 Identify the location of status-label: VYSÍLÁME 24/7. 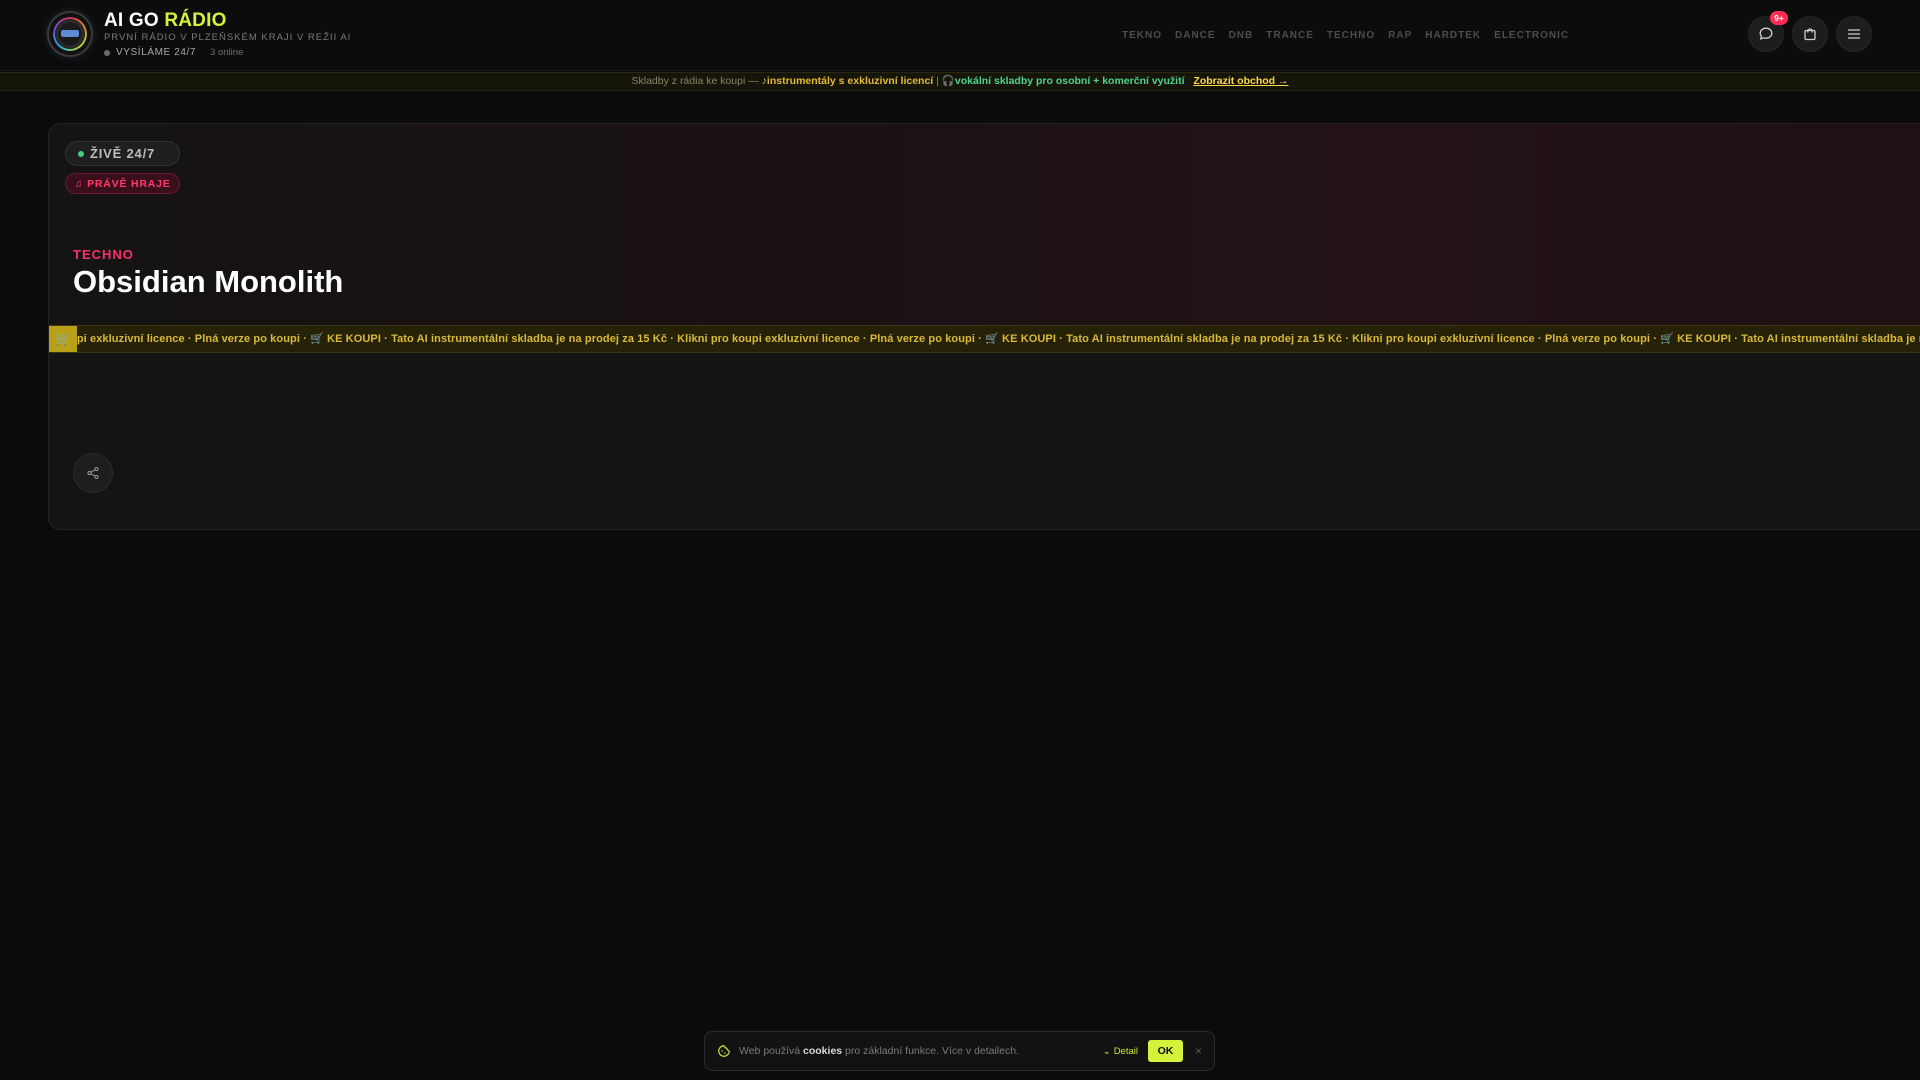
(156, 52).